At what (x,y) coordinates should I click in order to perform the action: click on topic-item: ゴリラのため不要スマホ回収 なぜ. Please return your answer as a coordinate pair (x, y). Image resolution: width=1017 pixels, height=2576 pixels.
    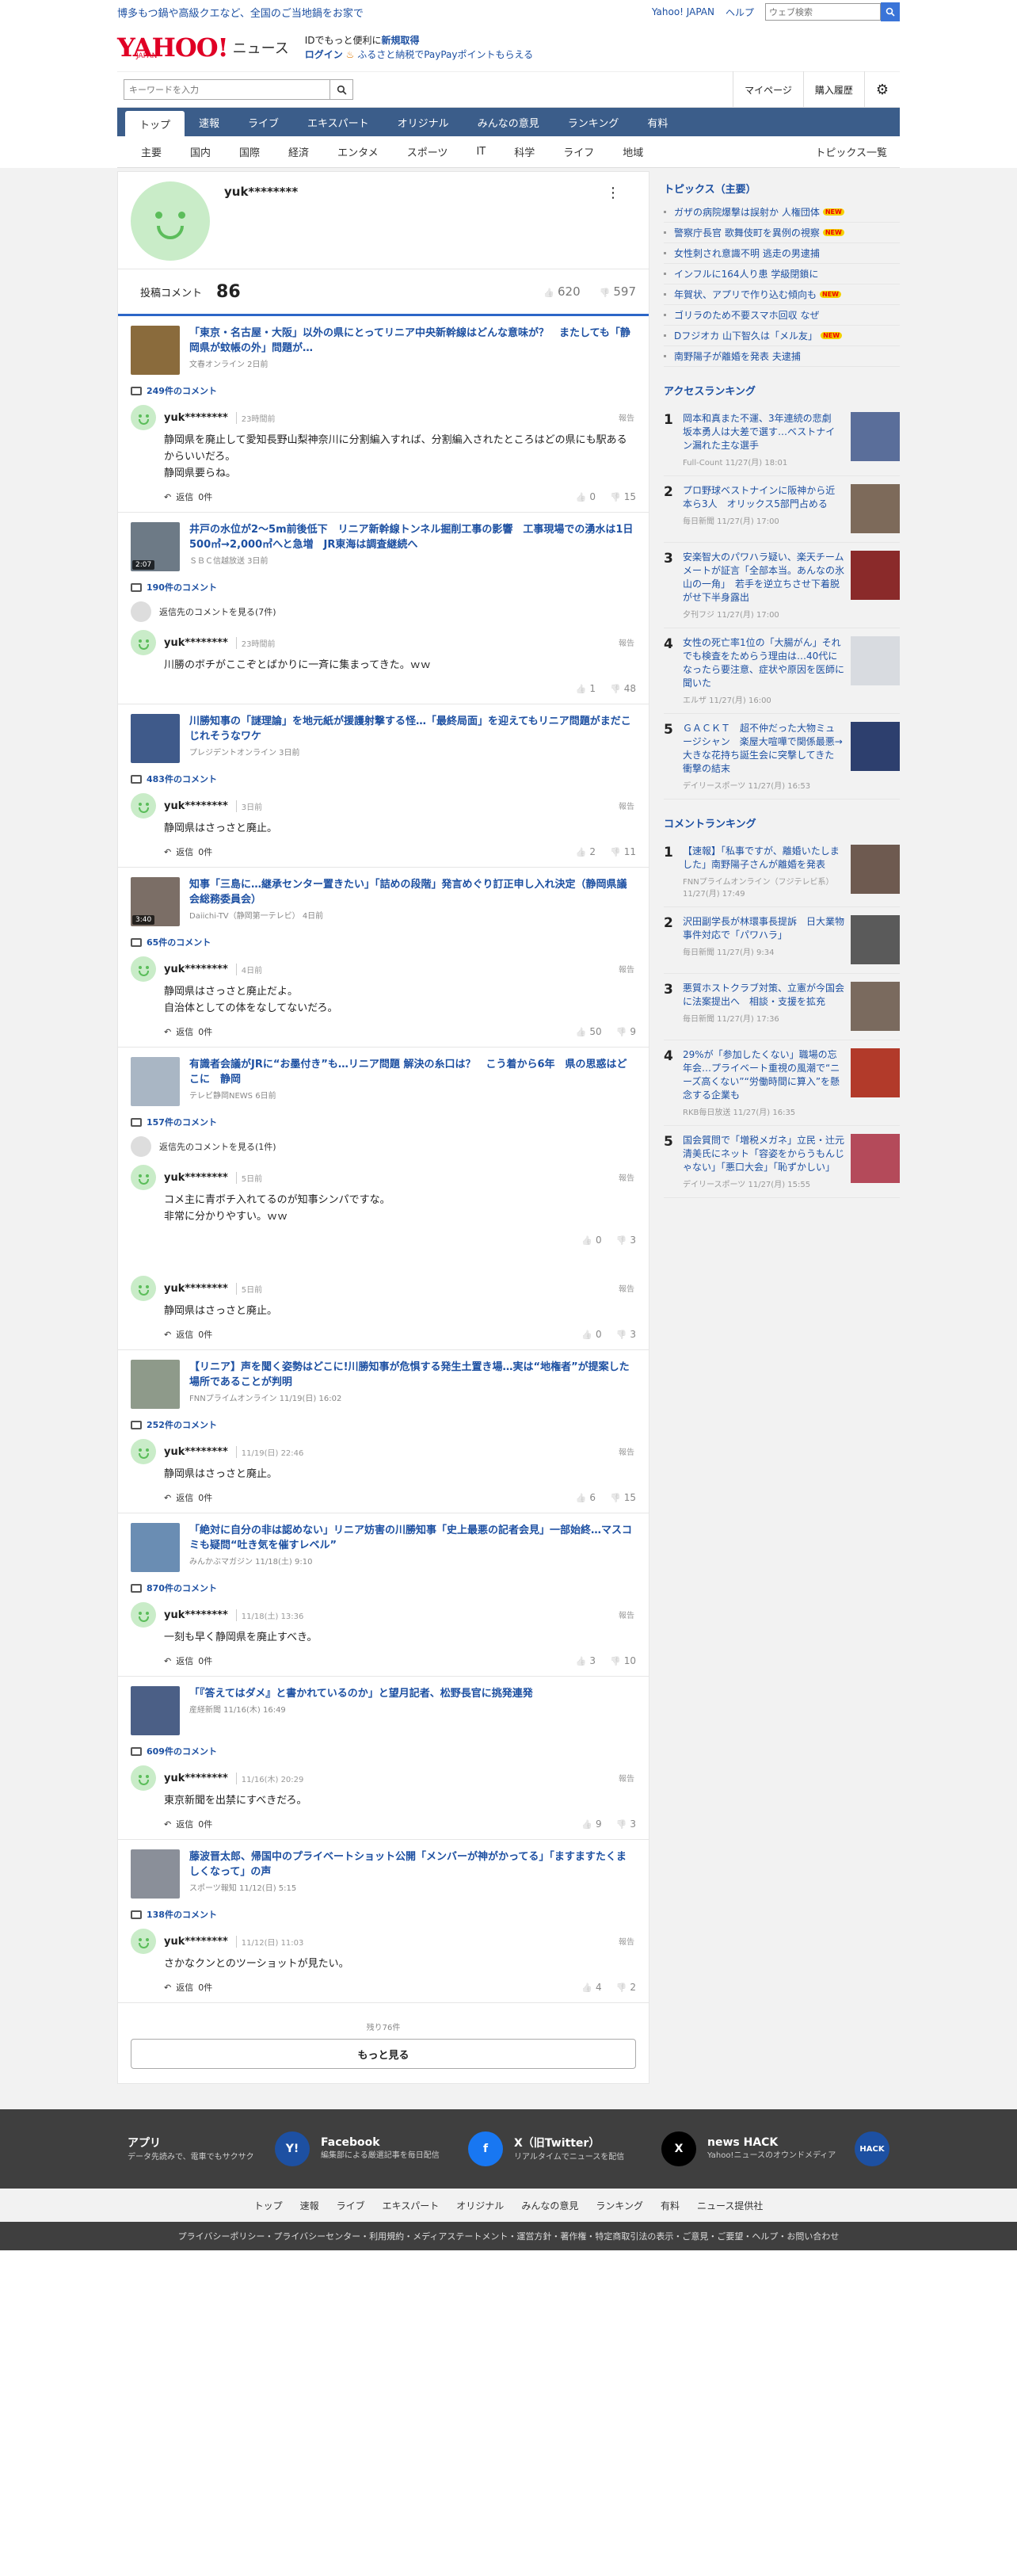
    Looking at the image, I should click on (782, 315).